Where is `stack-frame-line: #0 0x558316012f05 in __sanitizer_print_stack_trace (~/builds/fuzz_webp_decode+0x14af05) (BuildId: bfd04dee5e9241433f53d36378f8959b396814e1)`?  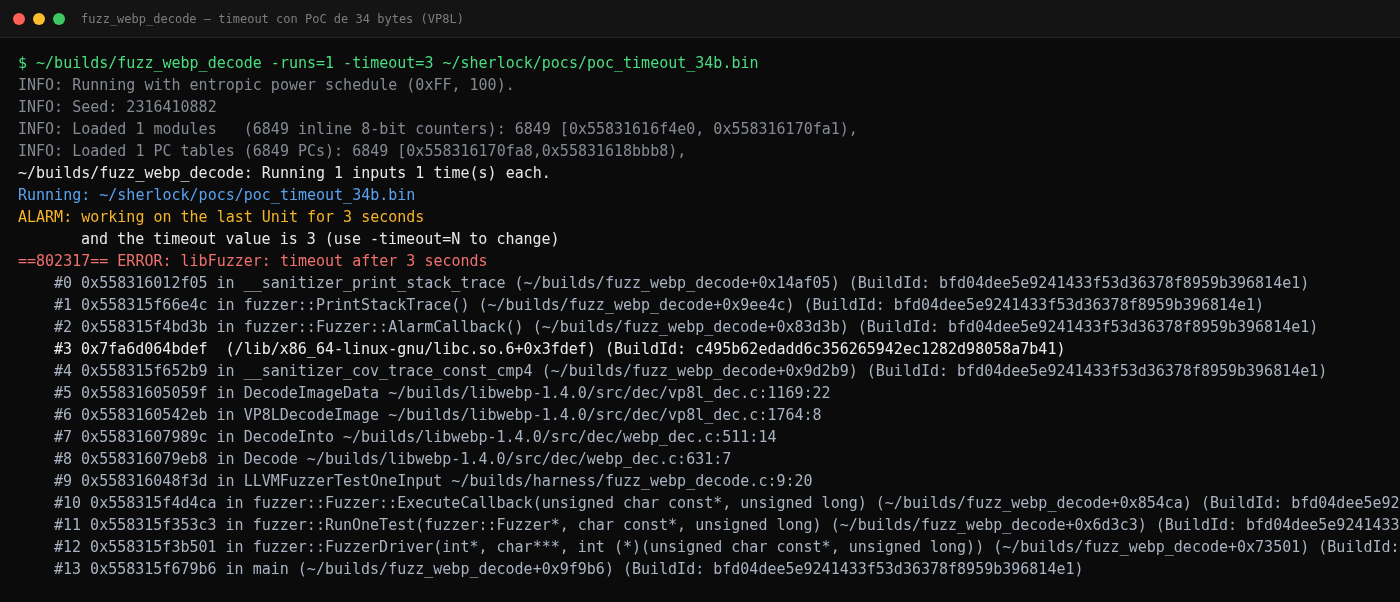 stack-frame-line: #0 0x558316012f05 in __sanitizer_print_stack_trace (~/builds/fuzz_webp_decode+0x14af05) (BuildId: bfd04dee5e9241433f53d36378f8959b396814e1) is located at coordinates (682, 283).